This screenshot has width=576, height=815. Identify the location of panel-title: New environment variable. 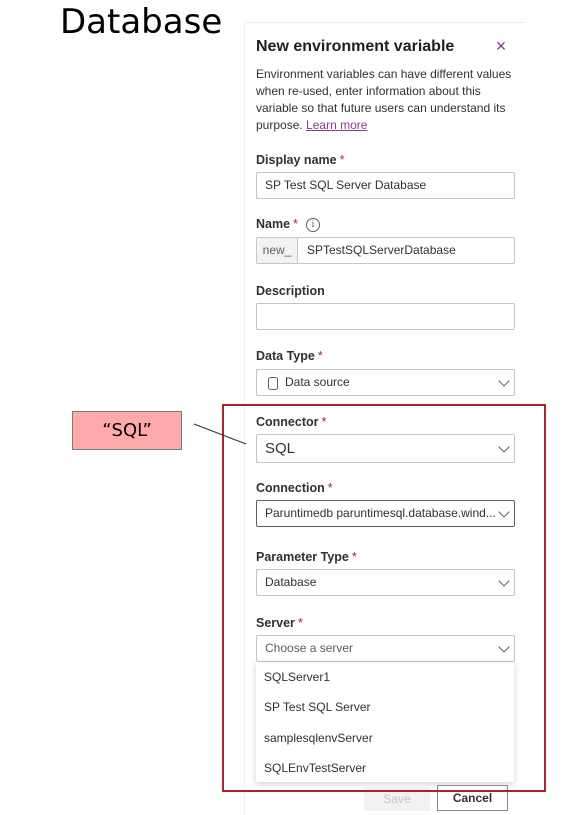
(355, 46).